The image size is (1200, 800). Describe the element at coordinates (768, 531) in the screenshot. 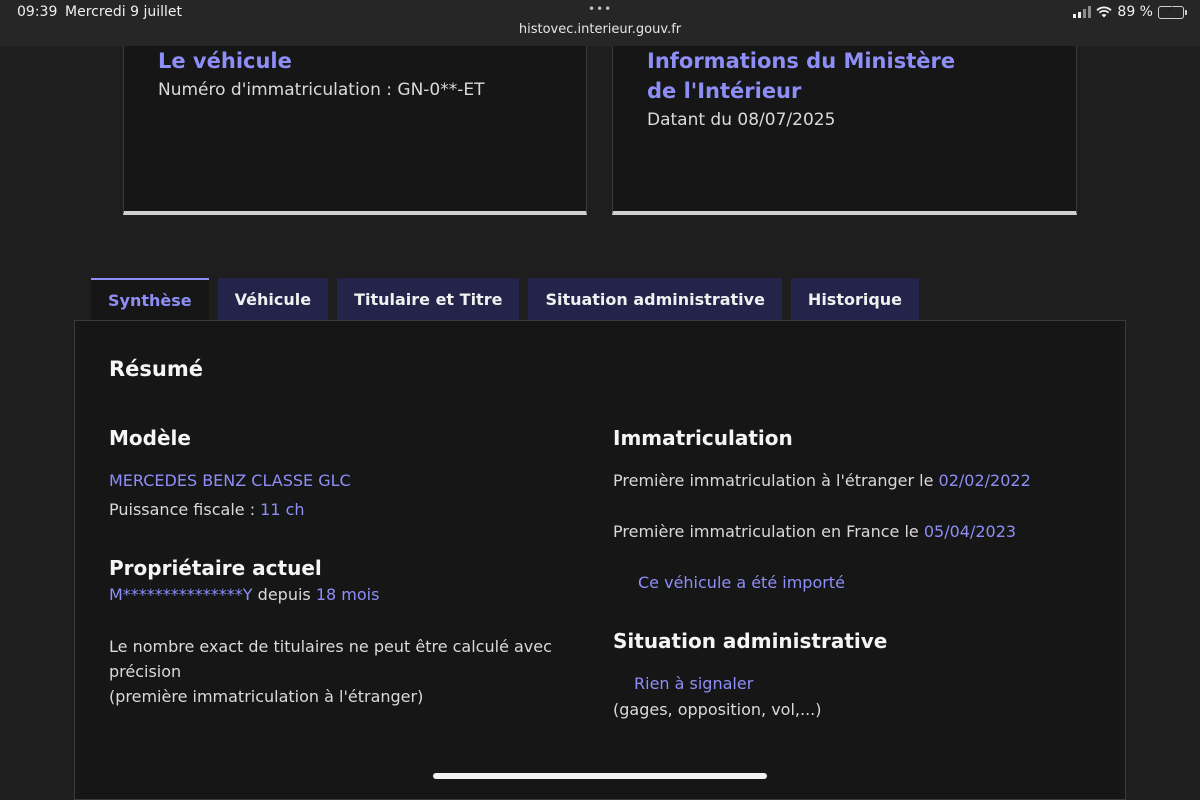

I see `france-registration-label: Première immatriculation en France le` at that location.